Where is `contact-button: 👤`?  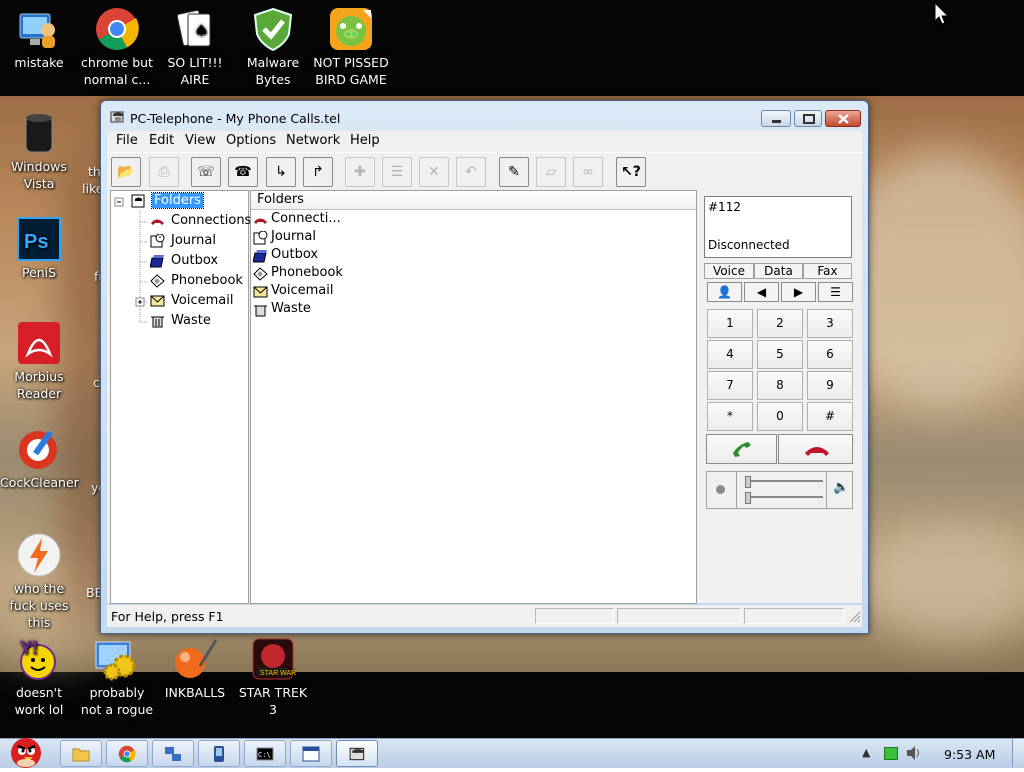
contact-button: 👤 is located at coordinates (724, 292).